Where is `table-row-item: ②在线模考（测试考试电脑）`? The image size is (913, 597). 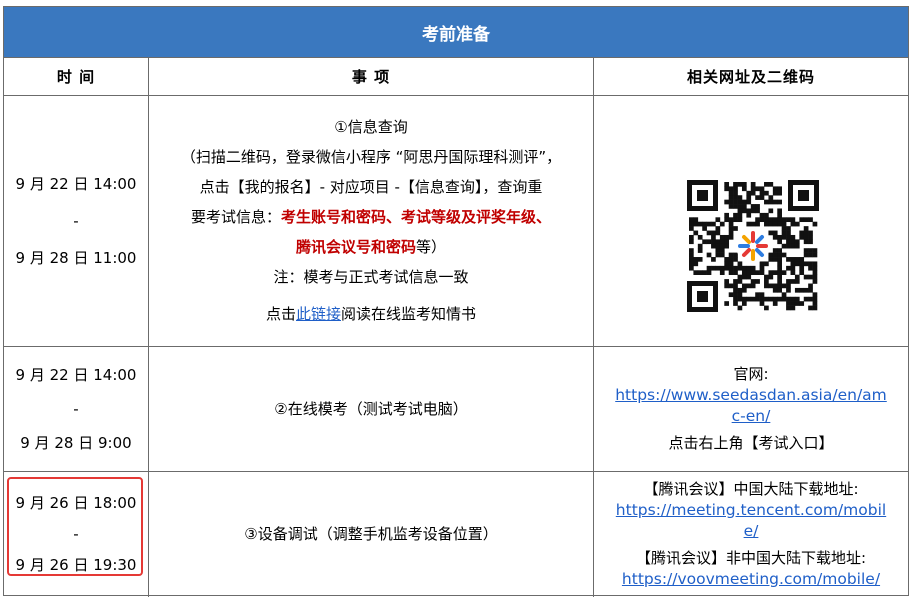 table-row-item: ②在线模考（测试考试电脑） is located at coordinates (371, 409).